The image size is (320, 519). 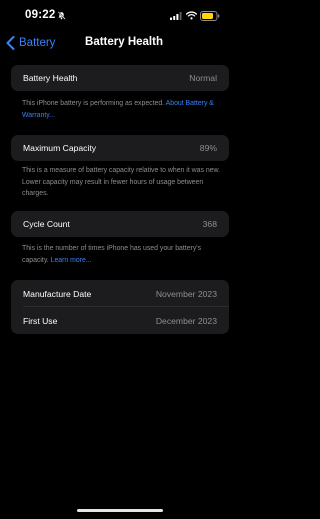 I want to click on bell-slash-icon, so click(x=61, y=15).